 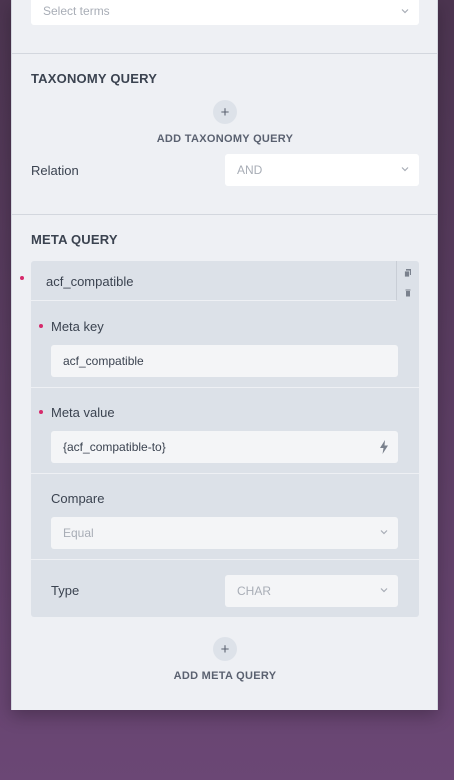 I want to click on trash-icon, so click(x=408, y=291).